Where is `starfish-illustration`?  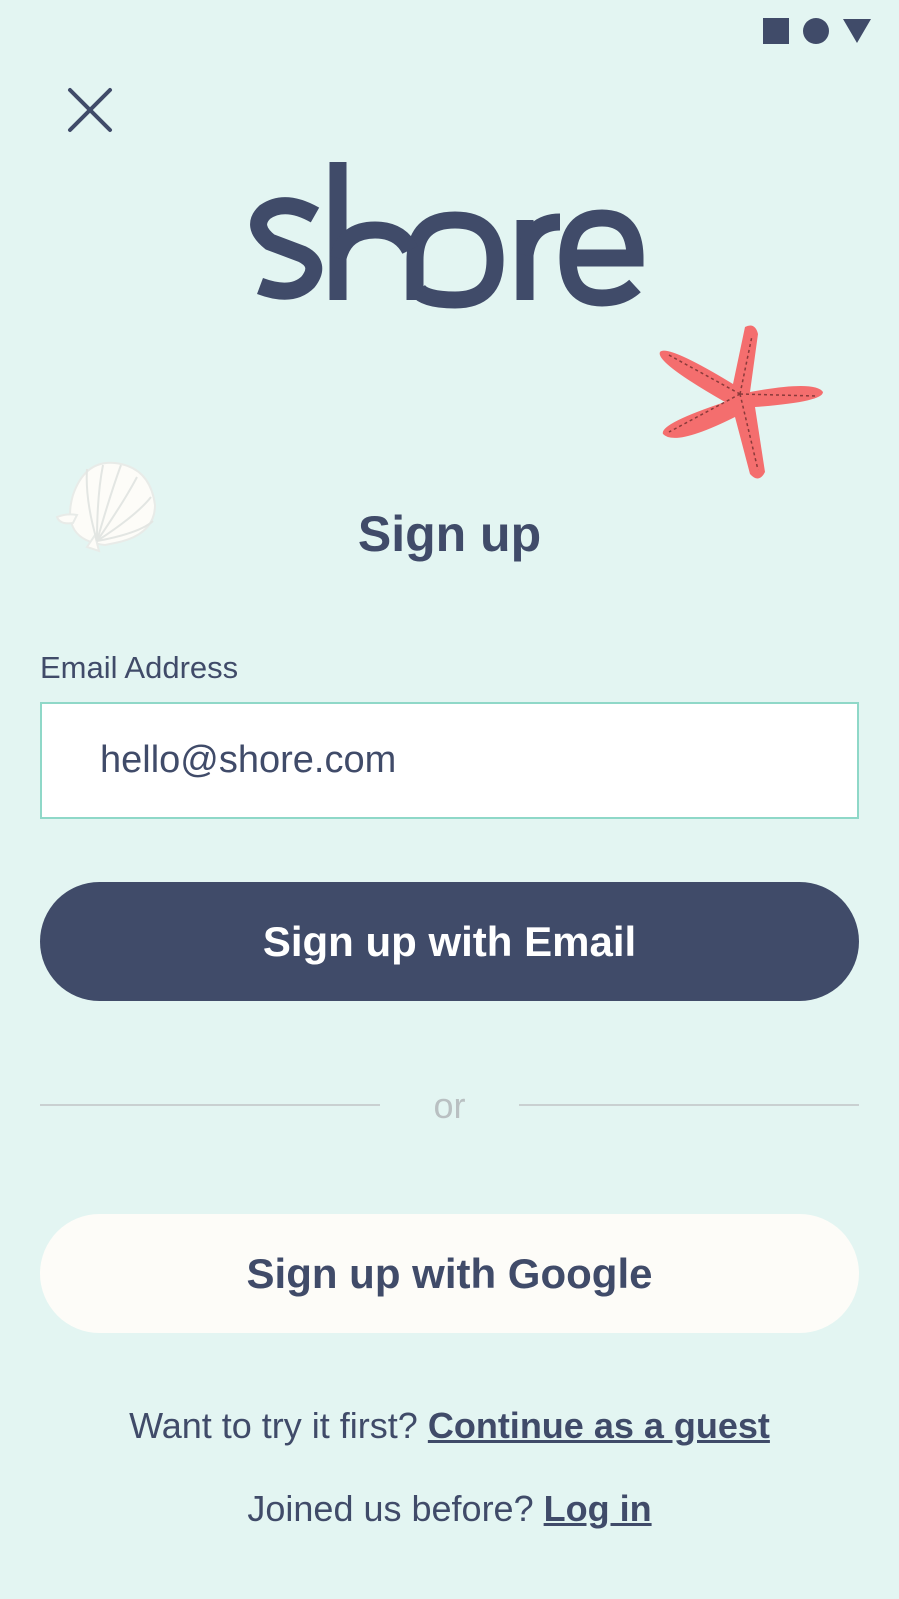
starfish-illustration is located at coordinates (742, 404).